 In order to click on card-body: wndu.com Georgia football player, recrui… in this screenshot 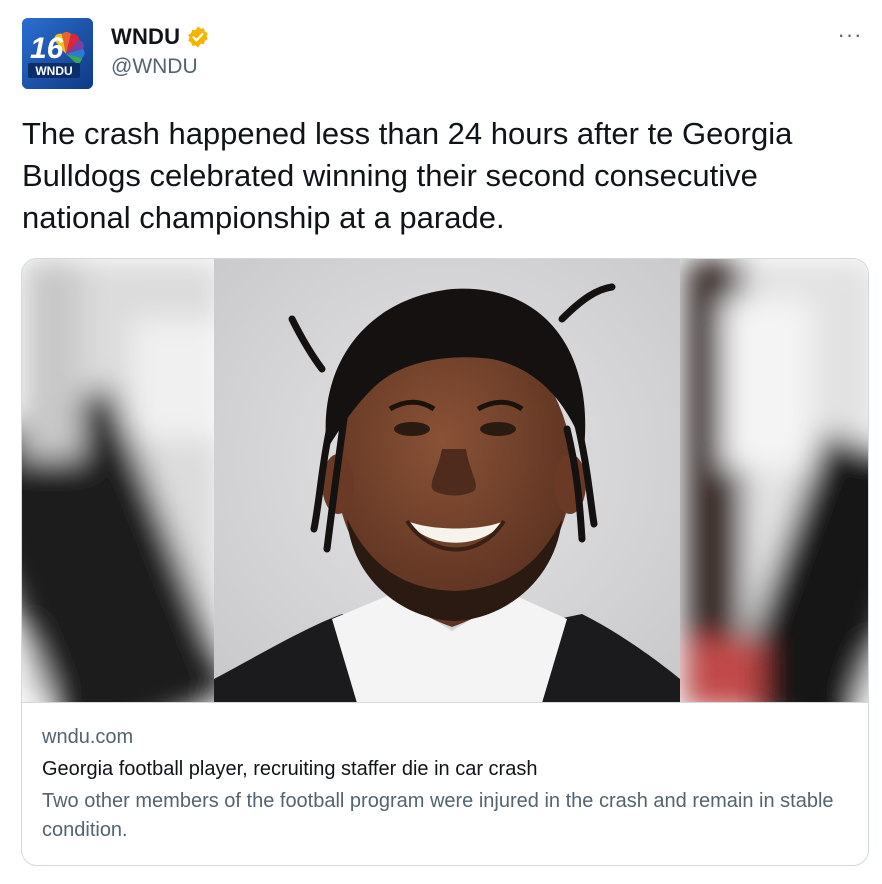, I will do `click(447, 784)`.